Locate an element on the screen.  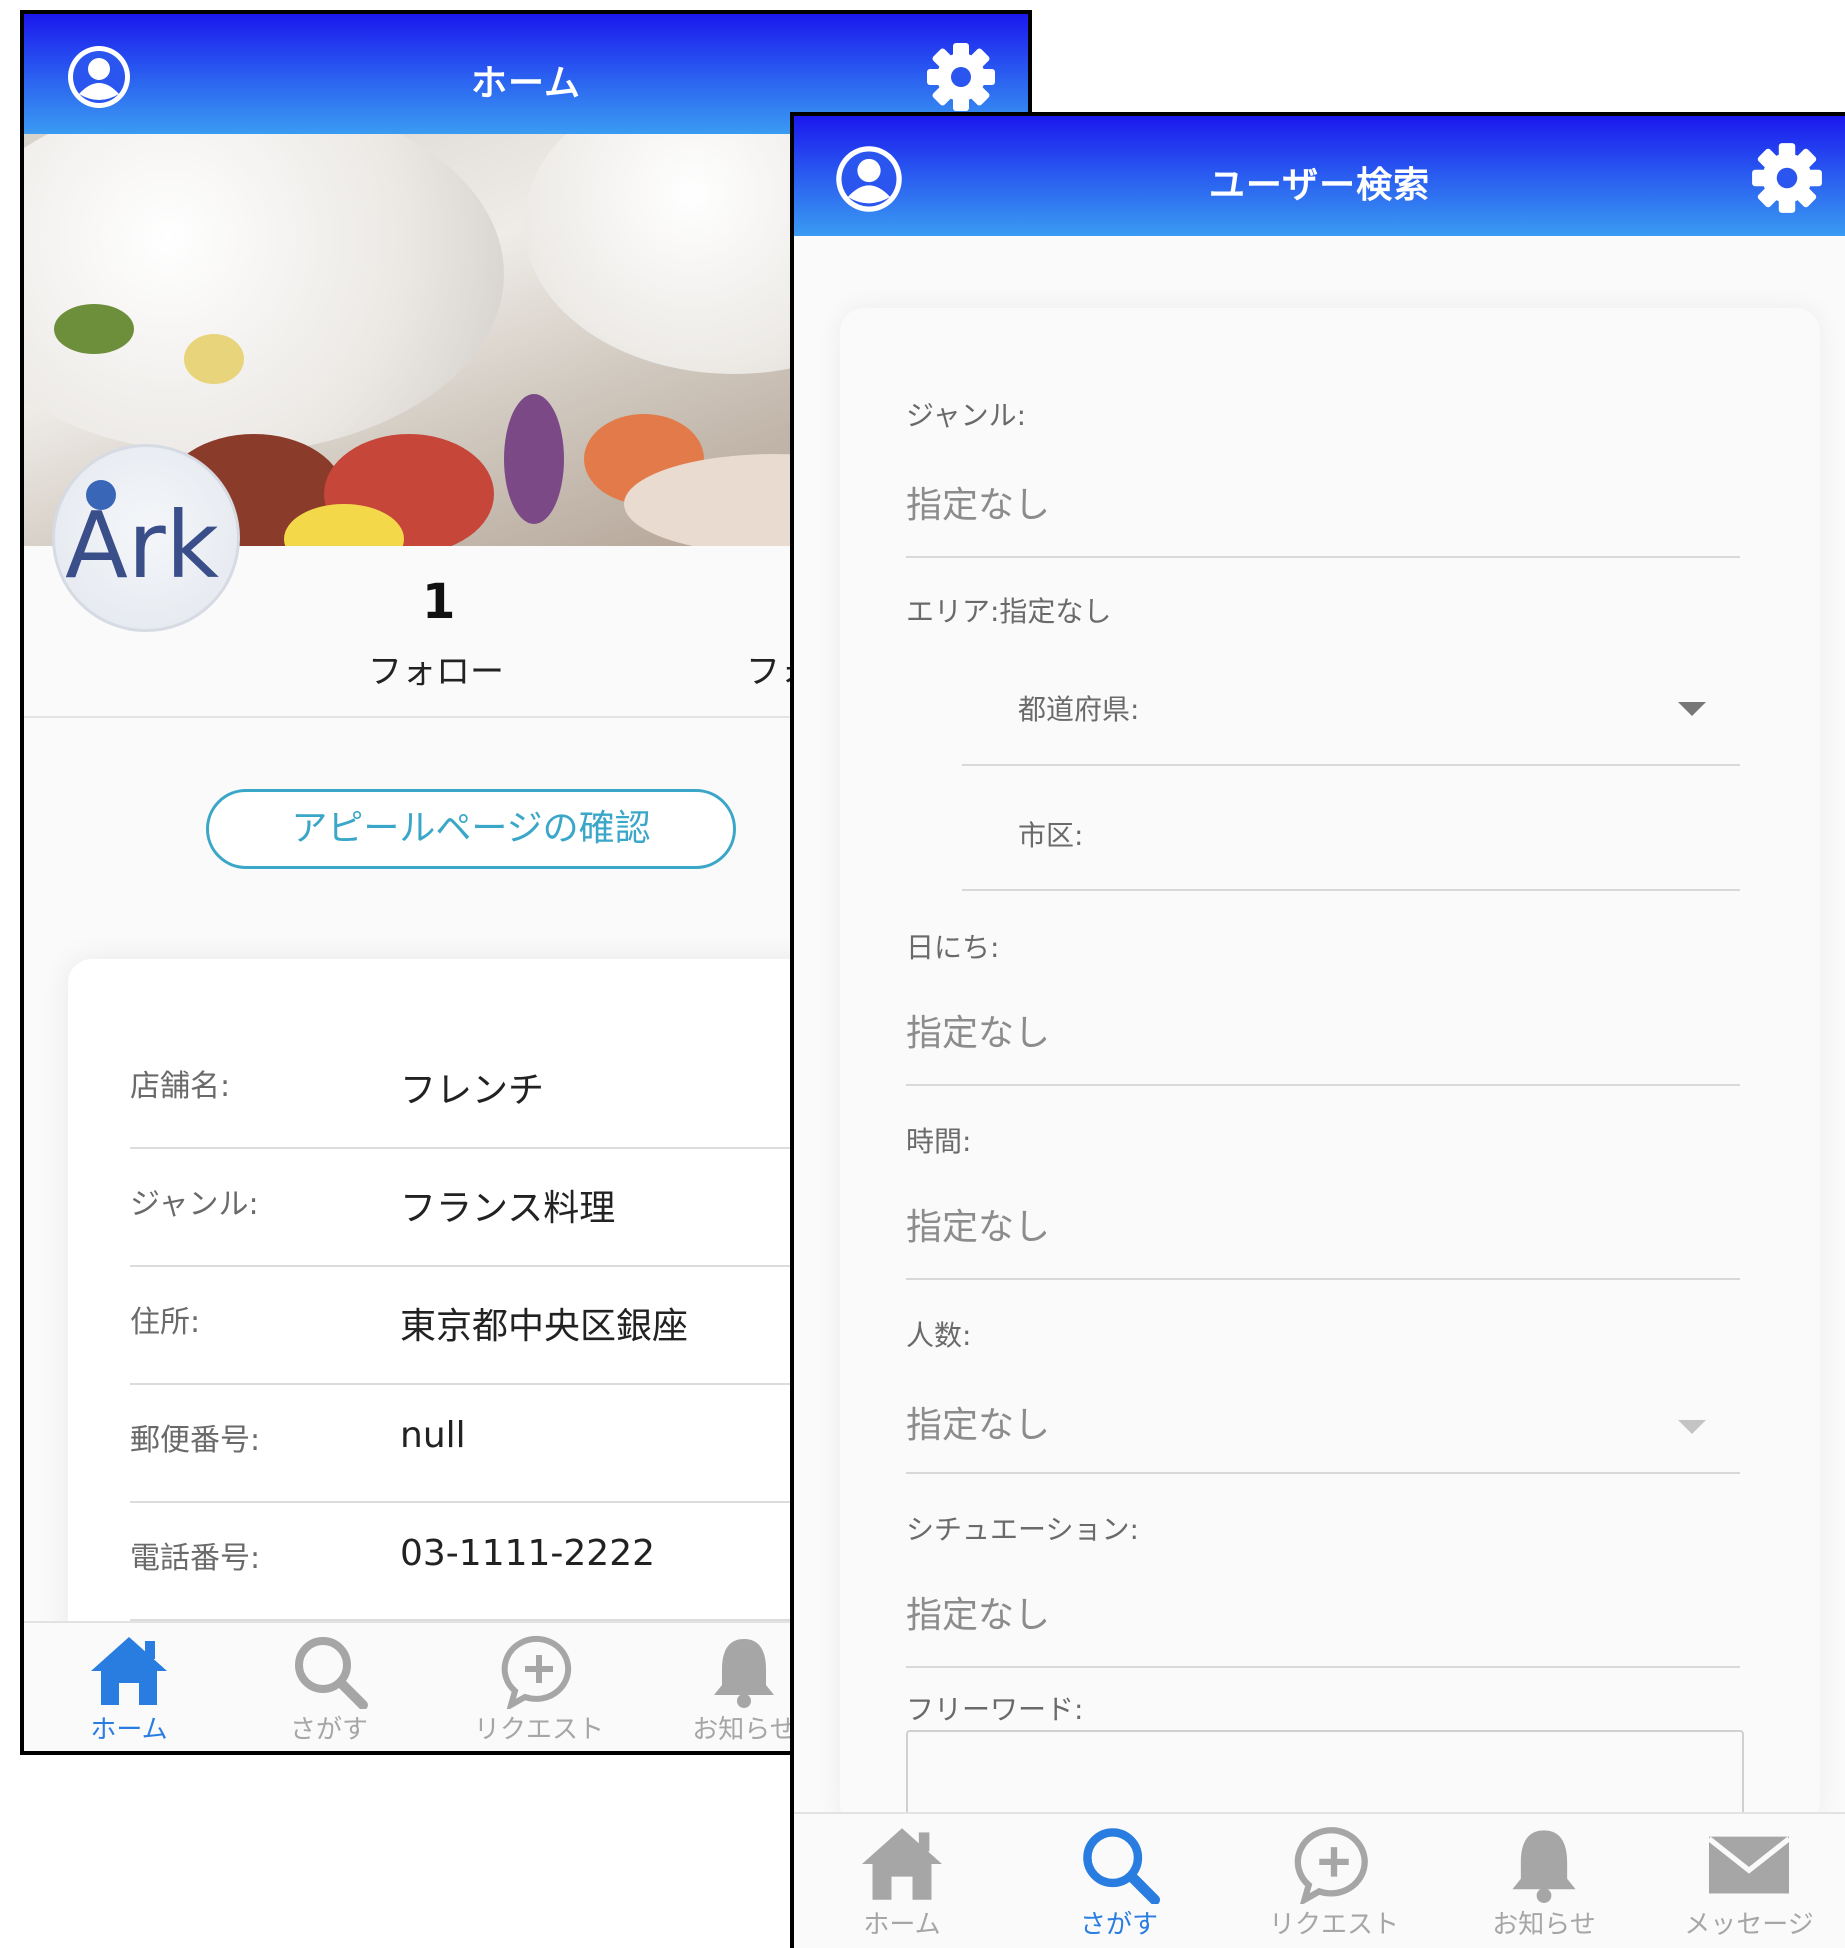
prefecture-select: 都道府県: is located at coordinates (1078, 708).